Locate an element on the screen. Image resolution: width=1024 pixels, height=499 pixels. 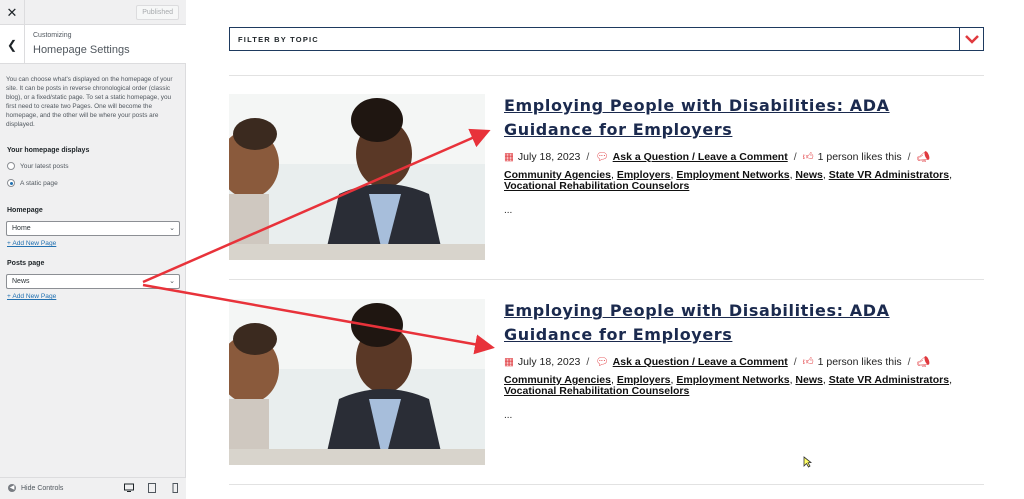
hide-controls-button: ◀ Hide Controls is located at coordinates (35, 488).